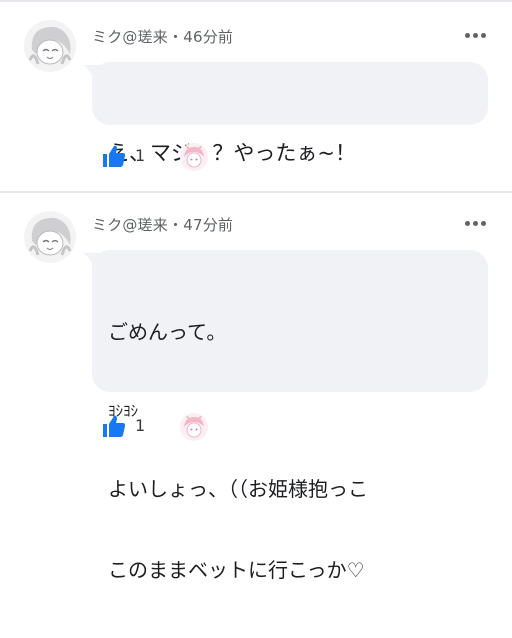 This screenshot has height=638, width=512. I want to click on comment-meta: ミク@瑳来・47分前, so click(162, 224).